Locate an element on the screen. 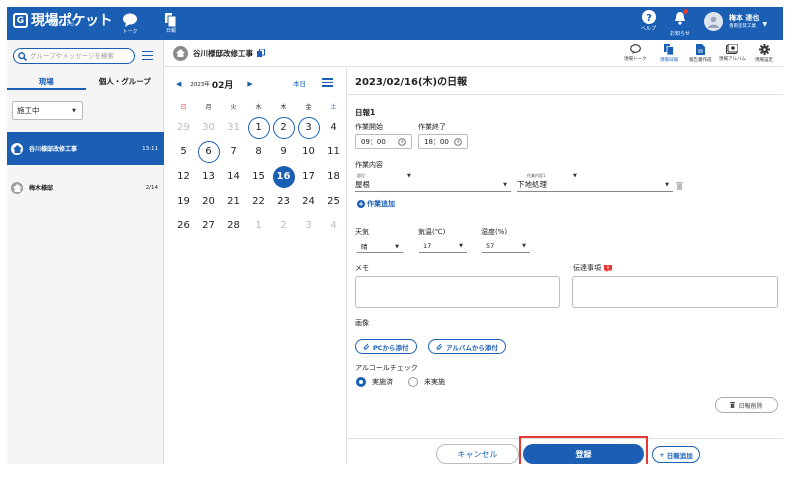  report-number: 日報1 is located at coordinates (365, 112).